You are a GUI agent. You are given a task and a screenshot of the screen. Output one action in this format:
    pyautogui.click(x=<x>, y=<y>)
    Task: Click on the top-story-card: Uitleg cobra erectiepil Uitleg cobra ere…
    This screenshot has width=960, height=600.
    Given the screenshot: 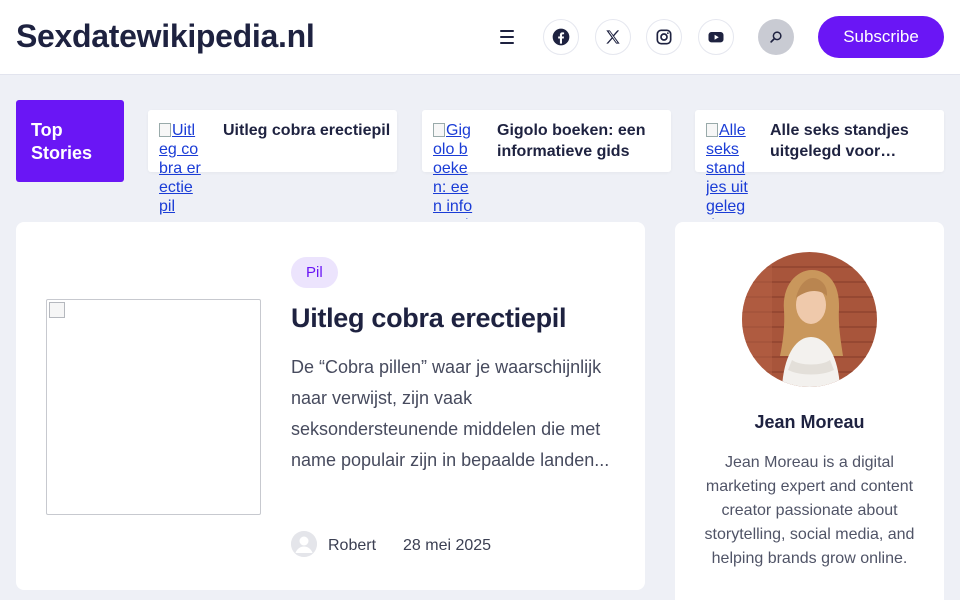 What is the action you would take?
    pyautogui.click(x=272, y=162)
    